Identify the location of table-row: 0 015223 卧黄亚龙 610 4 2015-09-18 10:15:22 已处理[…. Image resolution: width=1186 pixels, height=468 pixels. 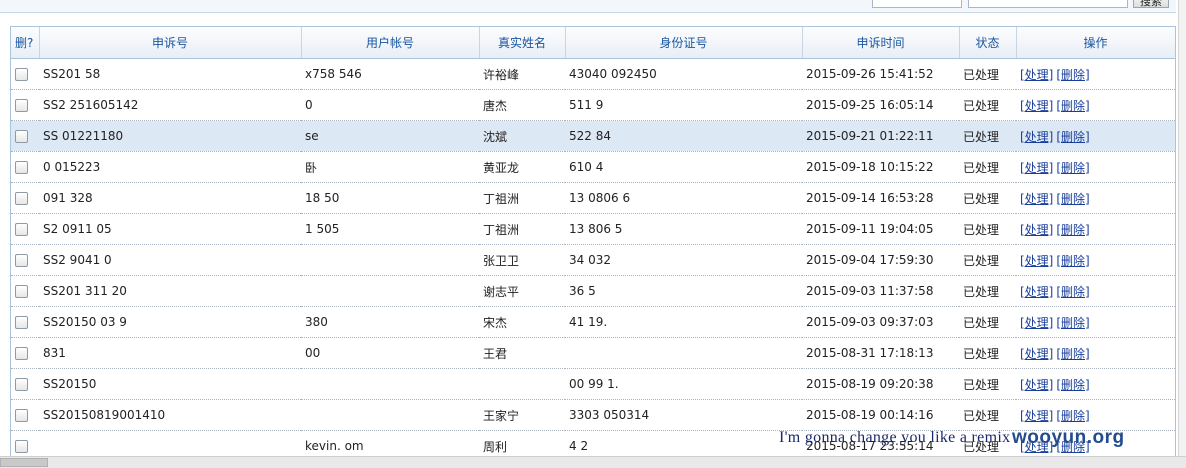
(593, 167).